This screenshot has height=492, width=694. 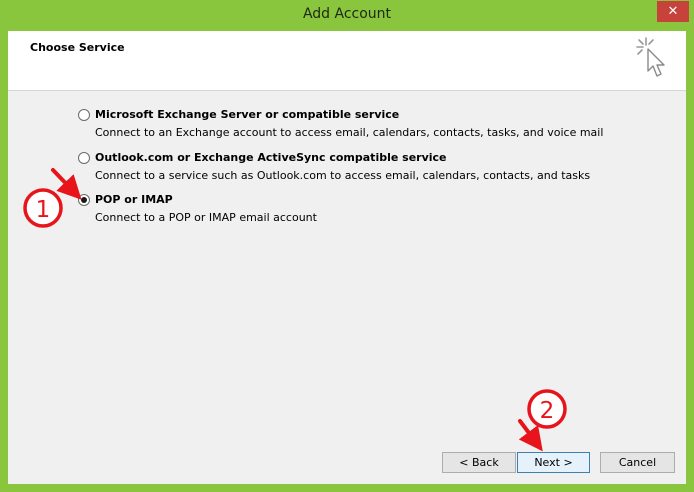 What do you see at coordinates (553, 462) in the screenshot?
I see `next-button: Next >` at bounding box center [553, 462].